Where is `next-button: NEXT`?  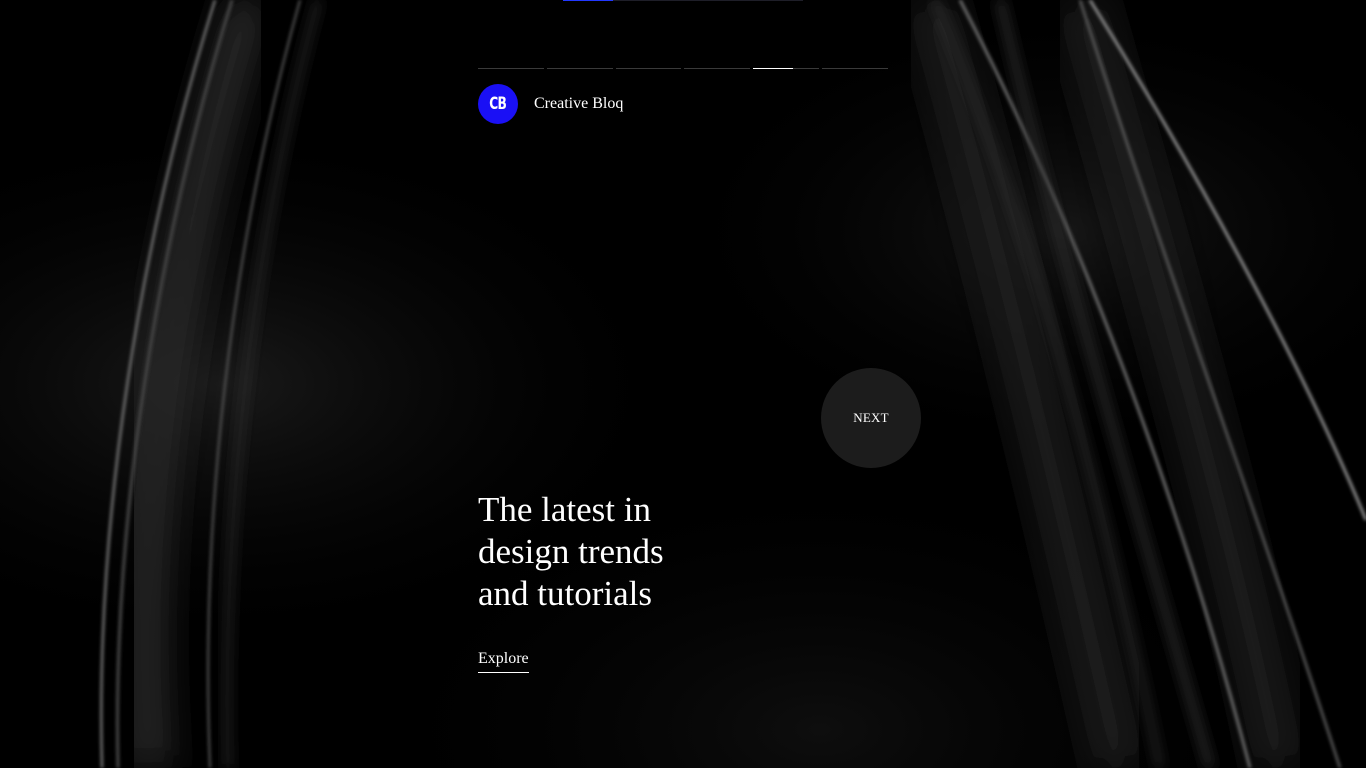
next-button: NEXT is located at coordinates (871, 418).